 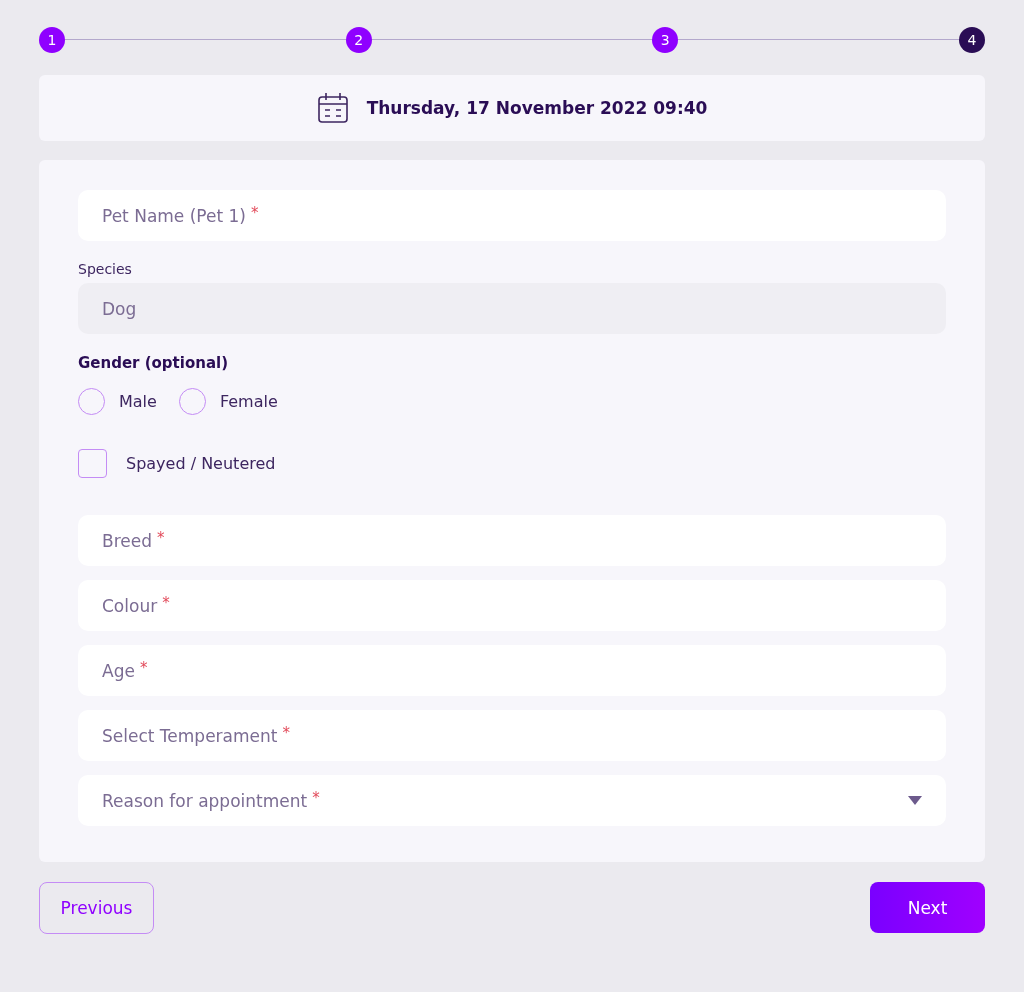 I want to click on checkbox, so click(x=92, y=463).